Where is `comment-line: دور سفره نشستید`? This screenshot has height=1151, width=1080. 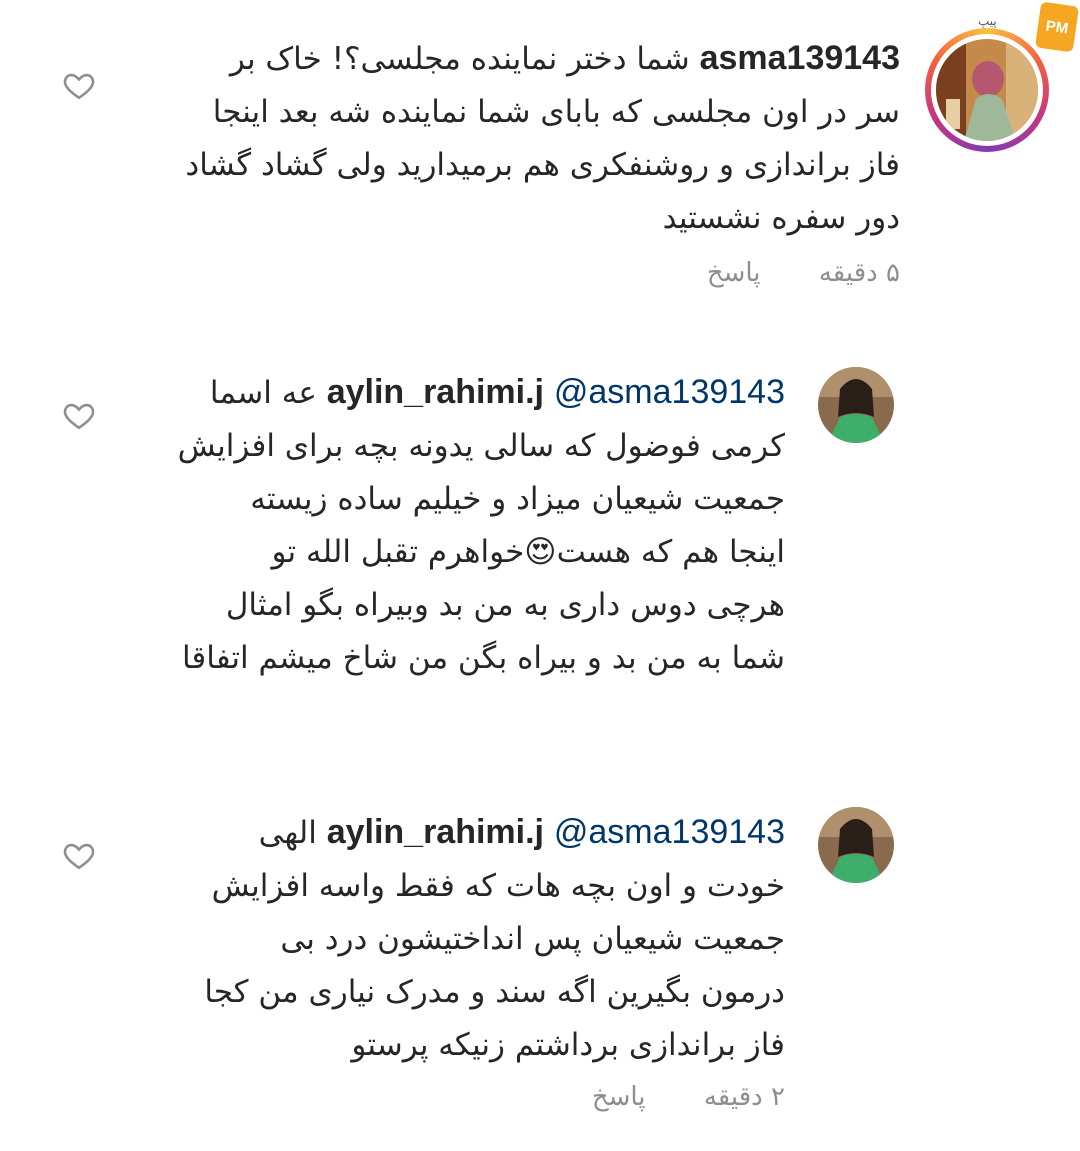 comment-line: دور سفره نشستید is located at coordinates (781, 218).